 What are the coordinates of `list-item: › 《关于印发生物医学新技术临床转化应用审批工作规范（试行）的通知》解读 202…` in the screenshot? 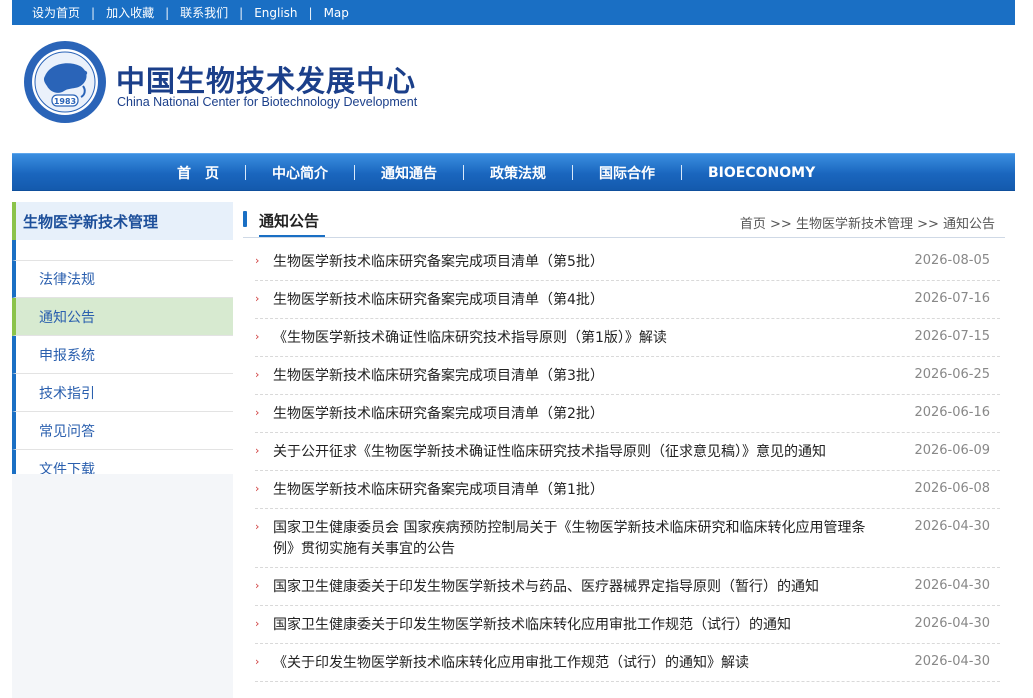 It's located at (627, 663).